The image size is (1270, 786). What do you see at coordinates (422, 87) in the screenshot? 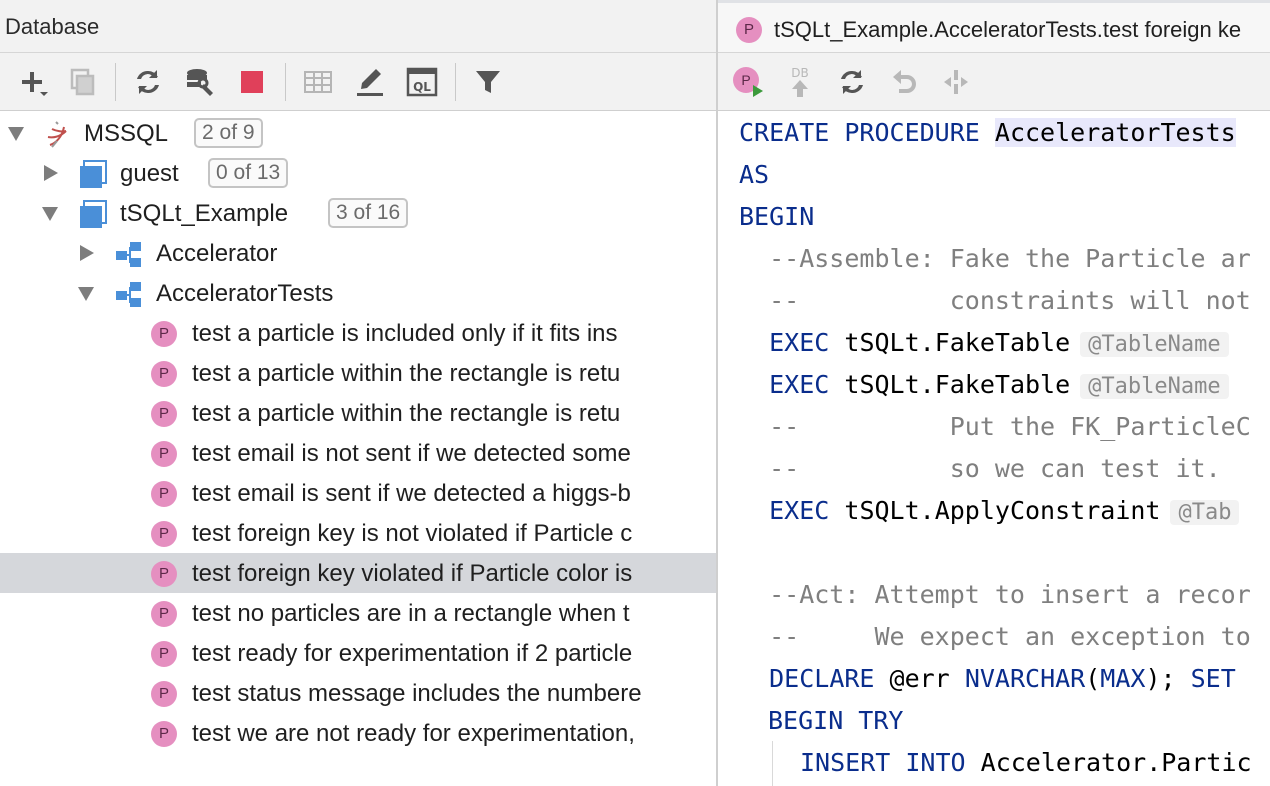
I see `svg-text: QL` at bounding box center [422, 87].